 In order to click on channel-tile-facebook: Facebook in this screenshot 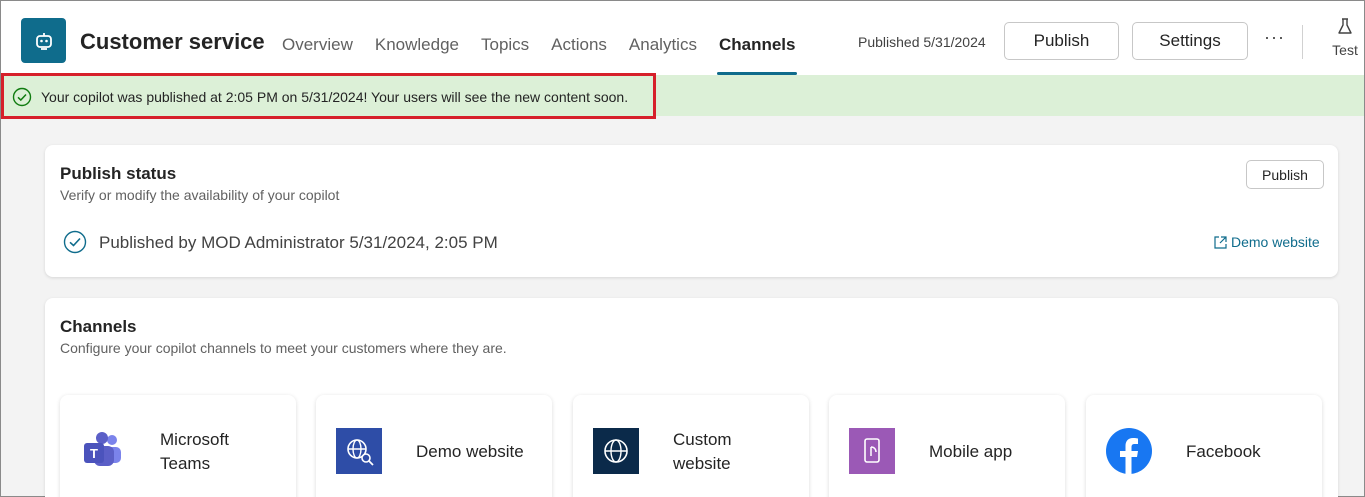, I will do `click(1204, 446)`.